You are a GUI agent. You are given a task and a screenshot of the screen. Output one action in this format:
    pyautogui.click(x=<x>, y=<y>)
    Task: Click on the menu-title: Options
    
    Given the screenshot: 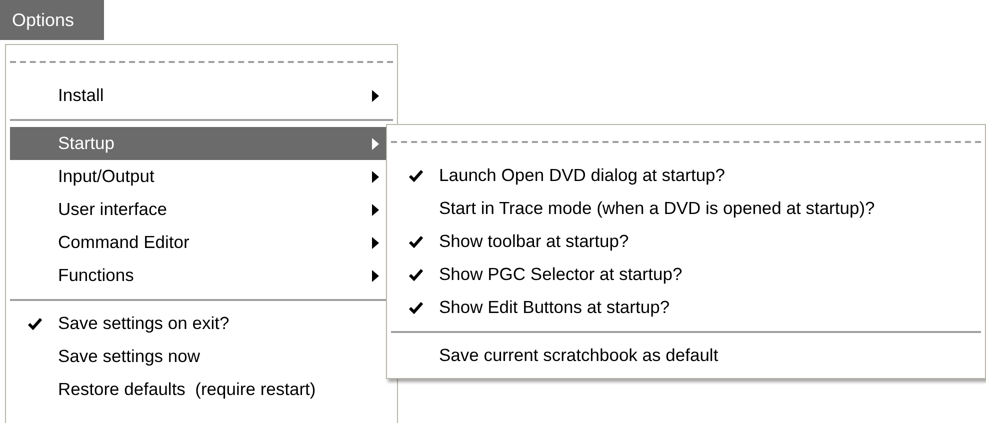 What is the action you would take?
    pyautogui.click(x=52, y=20)
    